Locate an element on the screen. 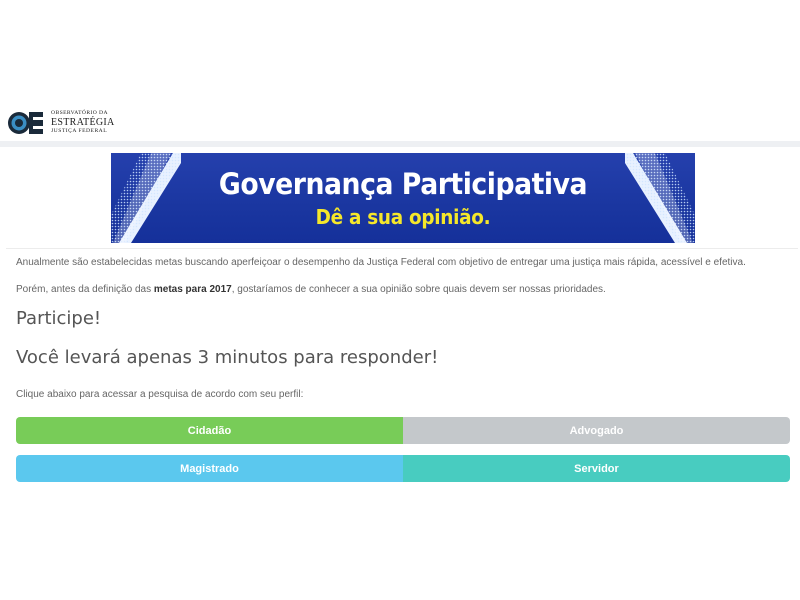 Image resolution: width=800 pixels, height=600 pixels. participe-heading: Participe! is located at coordinates (59, 318).